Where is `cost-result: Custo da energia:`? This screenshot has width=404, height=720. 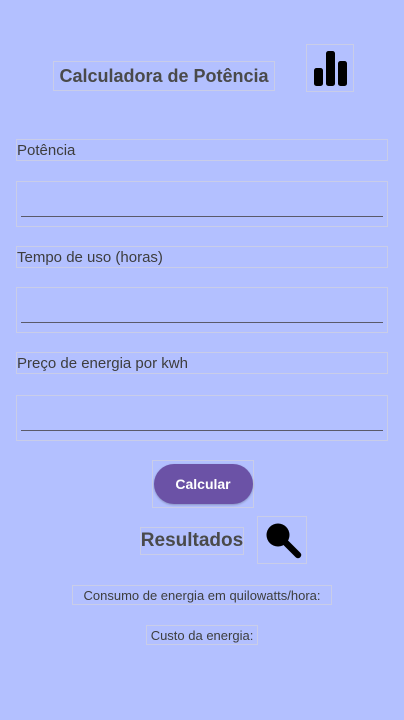
cost-result: Custo da energia: is located at coordinates (202, 635).